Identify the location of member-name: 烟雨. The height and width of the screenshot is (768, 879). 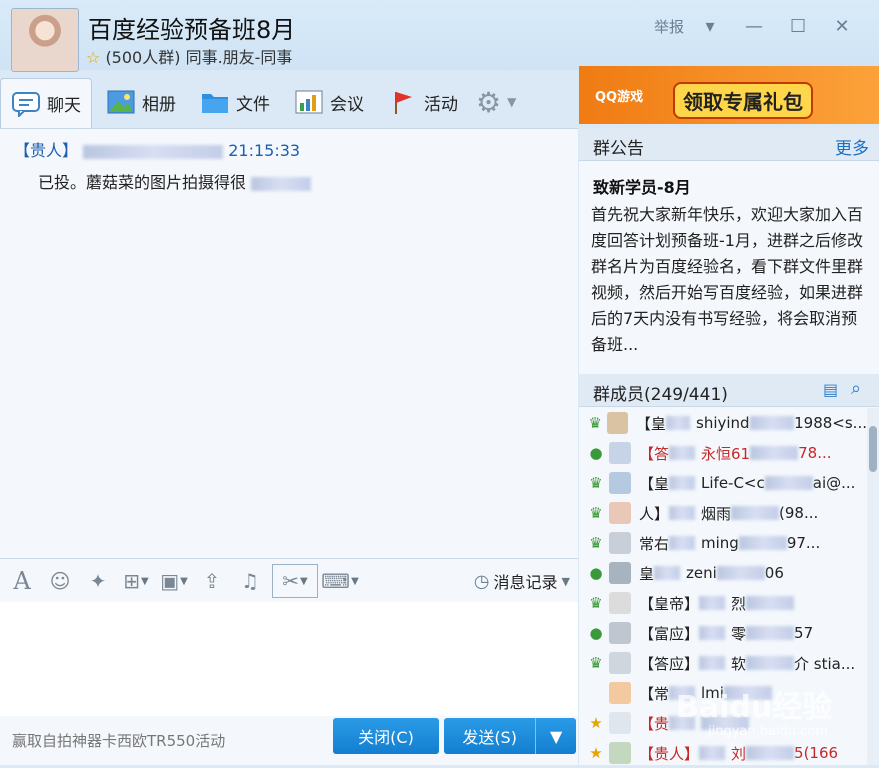
(716, 513).